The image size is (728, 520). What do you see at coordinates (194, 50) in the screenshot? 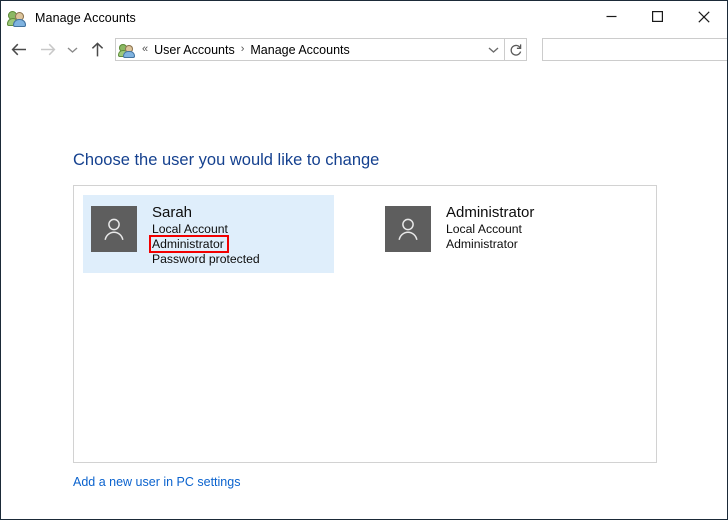
I see `breadcrumb-item-user-accounts: User Accounts` at bounding box center [194, 50].